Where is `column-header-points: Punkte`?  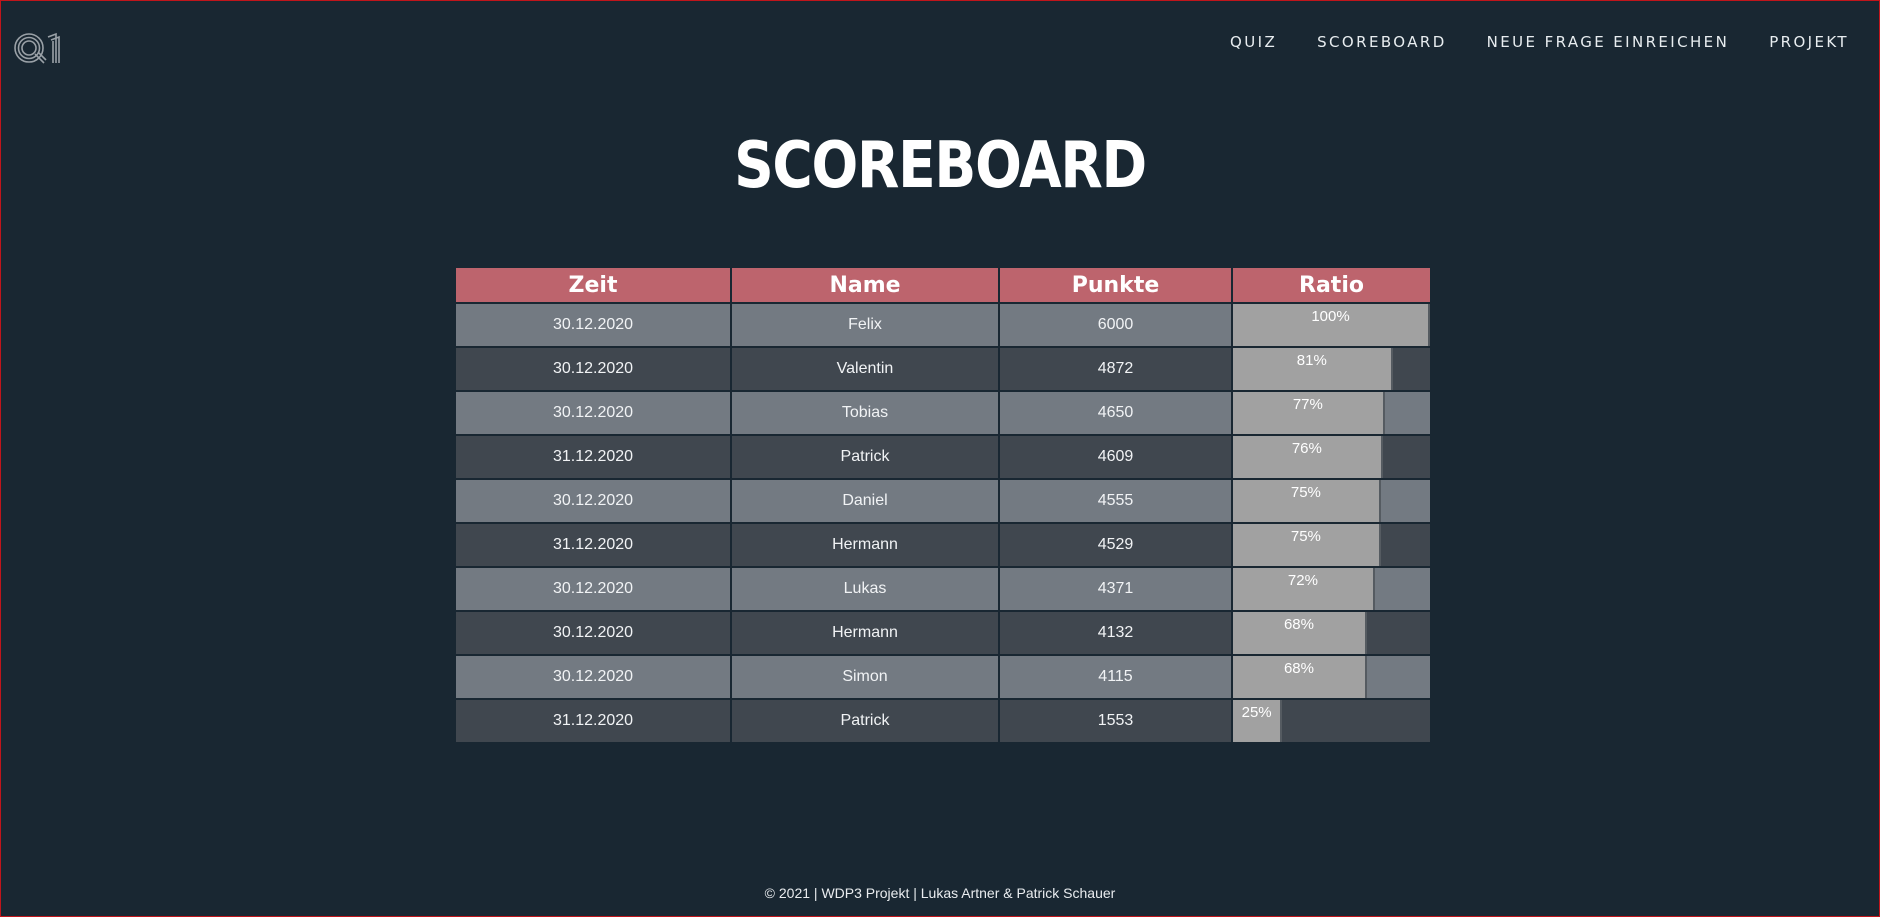 column-header-points: Punkte is located at coordinates (1115, 285).